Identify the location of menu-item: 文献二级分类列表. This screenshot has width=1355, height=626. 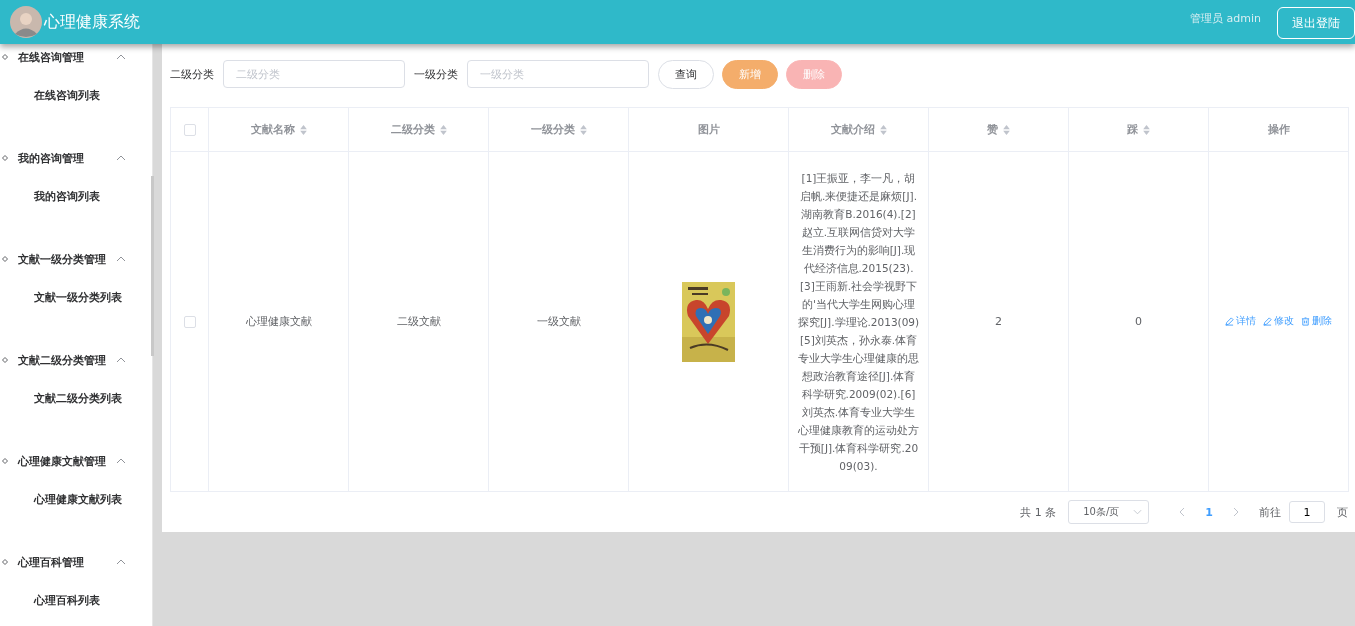
(76, 399).